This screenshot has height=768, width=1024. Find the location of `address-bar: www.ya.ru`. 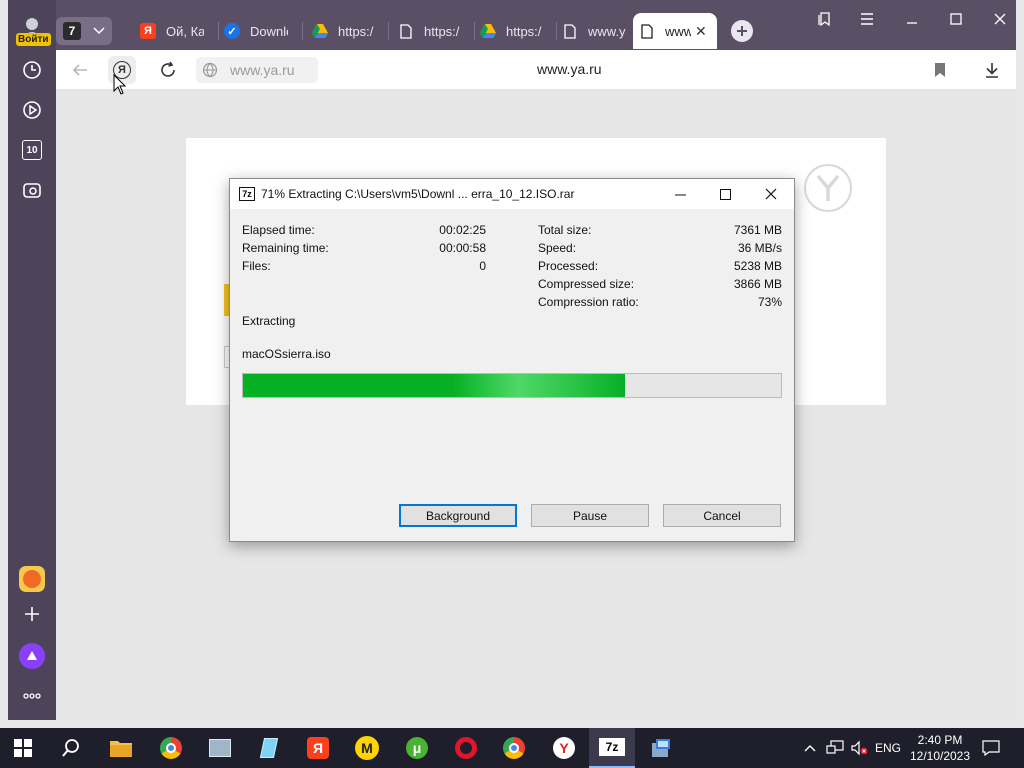

address-bar: www.ya.ru is located at coordinates (257, 70).